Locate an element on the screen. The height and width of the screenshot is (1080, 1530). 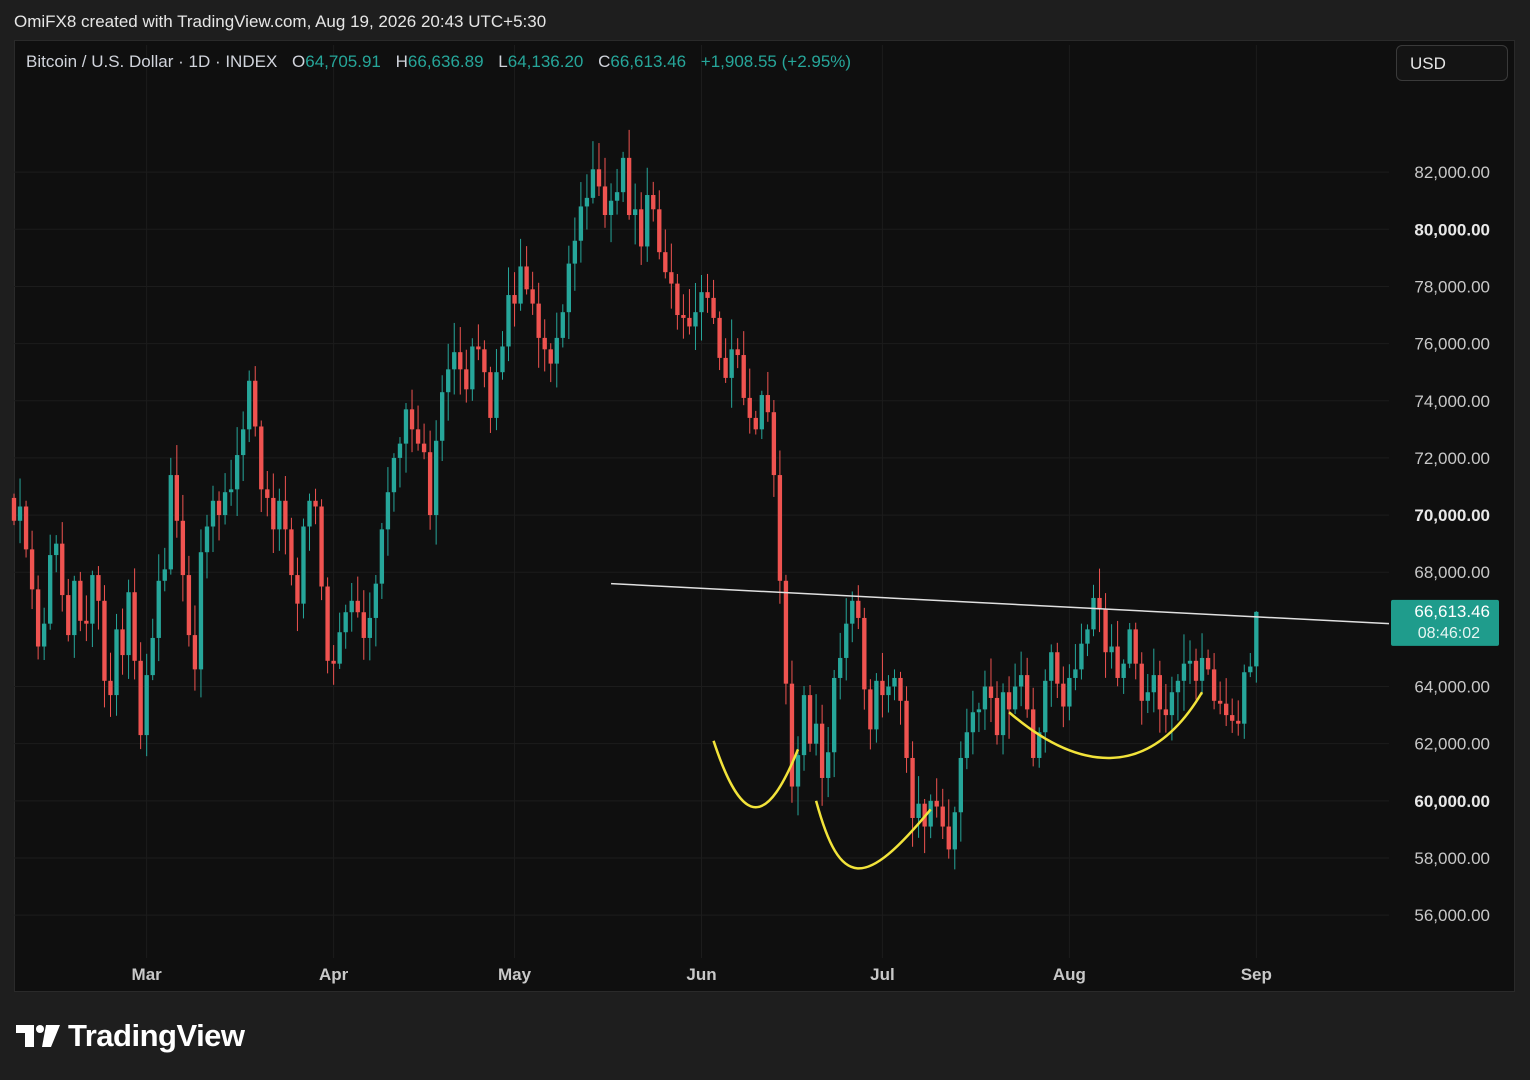
time-tick-label: Jul is located at coordinates (882, 974).